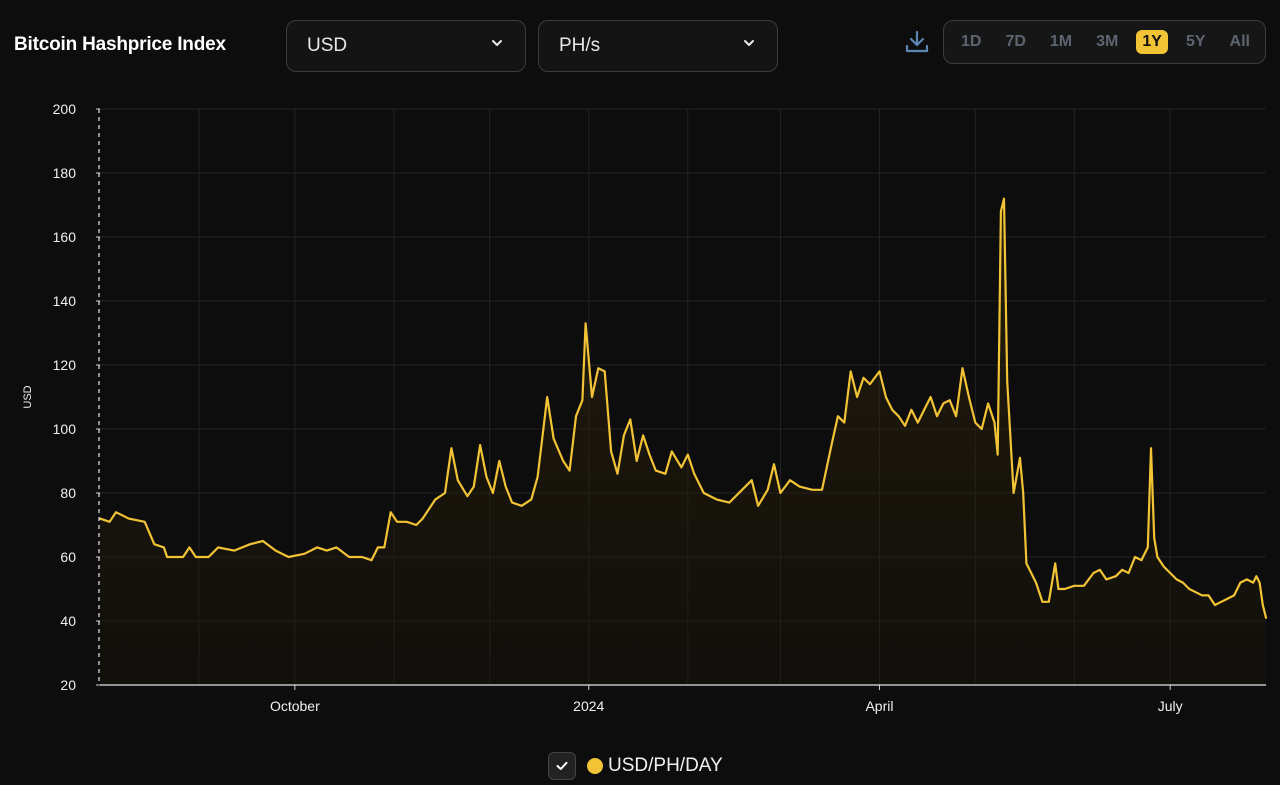 The width and height of the screenshot is (1280, 785). I want to click on series-color-dot, so click(595, 766).